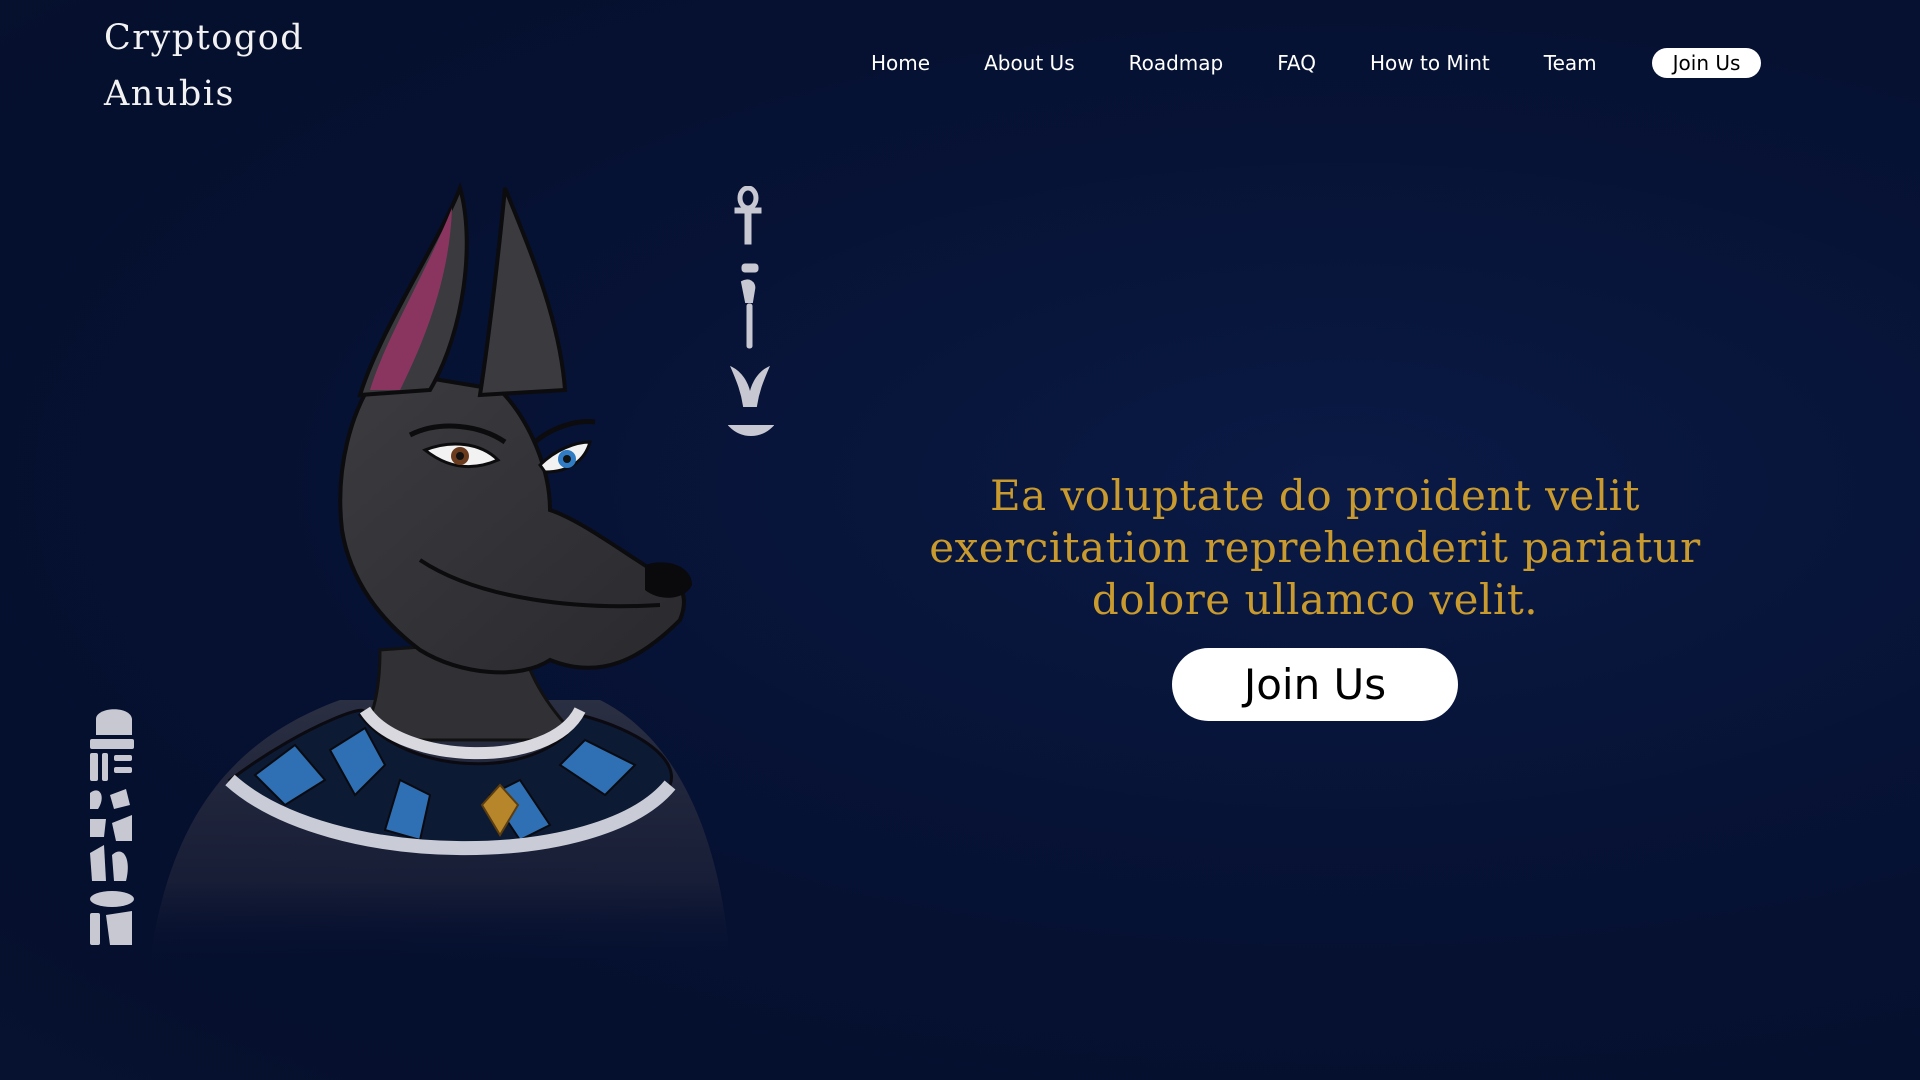 The image size is (1920, 1080). Describe the element at coordinates (1176, 63) in the screenshot. I see `nav-roadmap: Roadmap` at that location.